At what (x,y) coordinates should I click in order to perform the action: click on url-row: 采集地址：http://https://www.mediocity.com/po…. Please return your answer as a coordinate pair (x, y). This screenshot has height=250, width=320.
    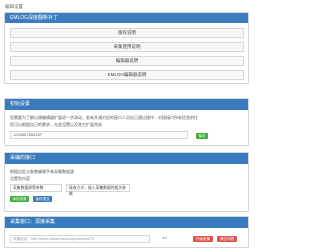
    Looking at the image, I should click on (126, 240).